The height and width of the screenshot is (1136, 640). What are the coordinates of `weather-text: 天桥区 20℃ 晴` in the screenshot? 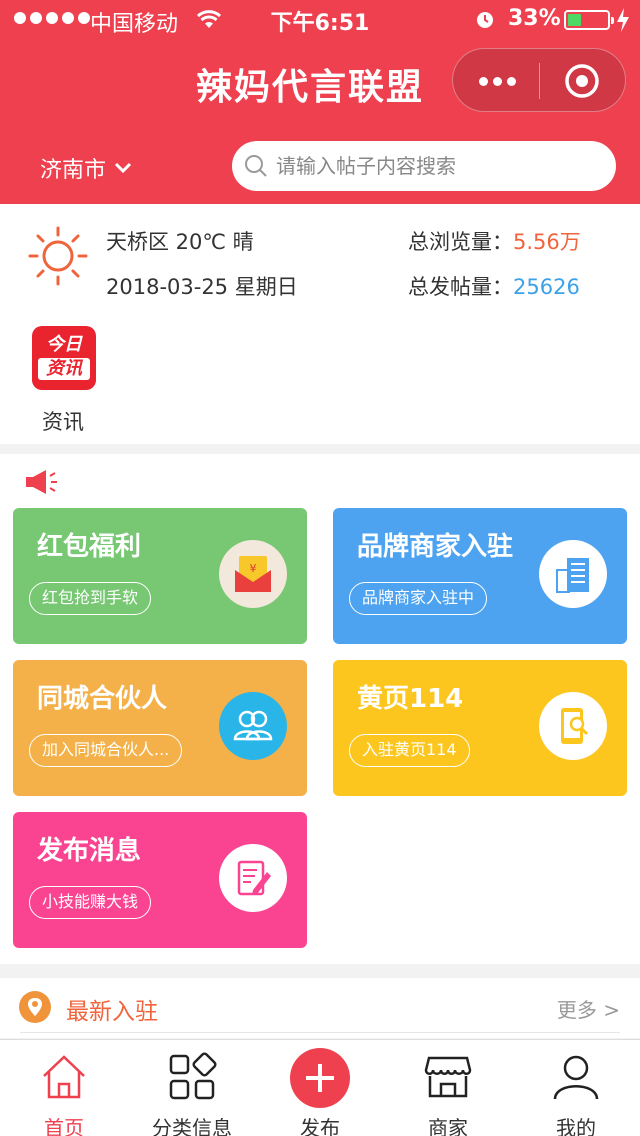 It's located at (180, 242).